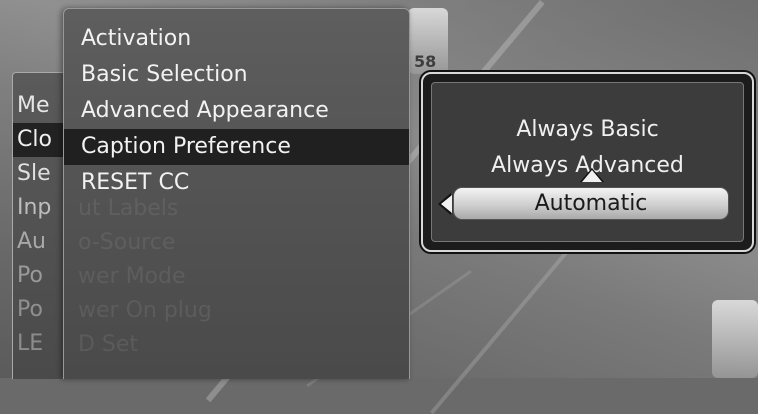 Image resolution: width=758 pixels, height=414 pixels. What do you see at coordinates (30, 343) in the screenshot?
I see `parent-menu-item-label: LE` at bounding box center [30, 343].